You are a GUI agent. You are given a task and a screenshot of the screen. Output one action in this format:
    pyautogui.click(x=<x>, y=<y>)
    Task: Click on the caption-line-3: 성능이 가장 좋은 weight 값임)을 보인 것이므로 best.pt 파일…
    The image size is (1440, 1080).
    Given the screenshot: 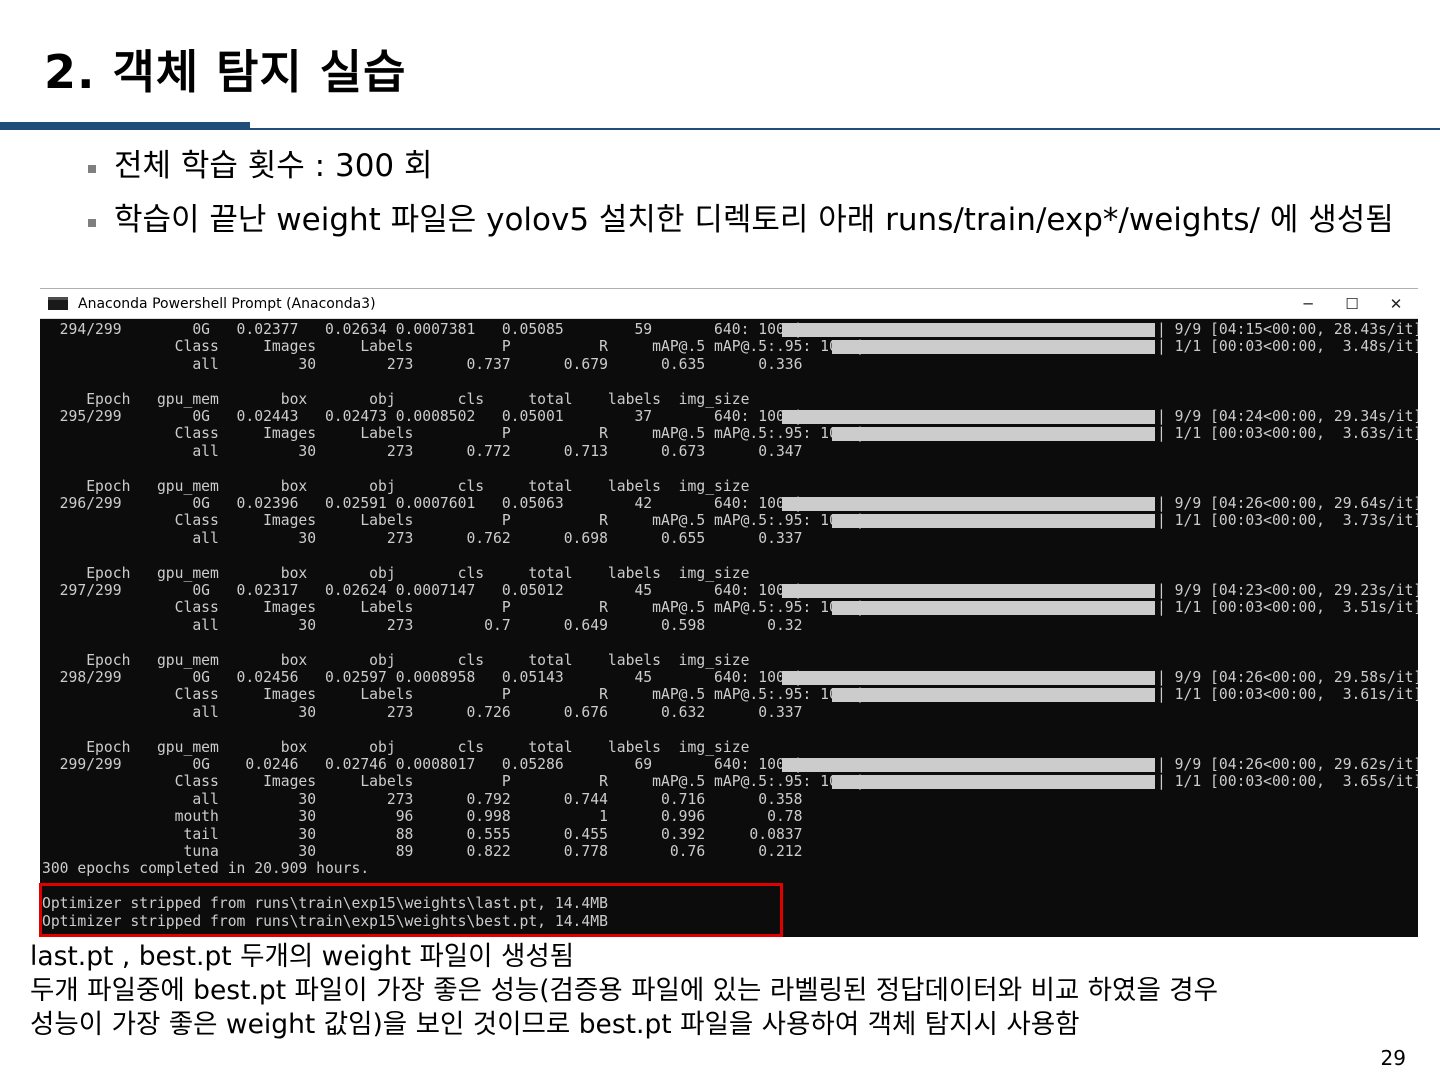 What is the action you would take?
    pyautogui.click(x=555, y=1024)
    